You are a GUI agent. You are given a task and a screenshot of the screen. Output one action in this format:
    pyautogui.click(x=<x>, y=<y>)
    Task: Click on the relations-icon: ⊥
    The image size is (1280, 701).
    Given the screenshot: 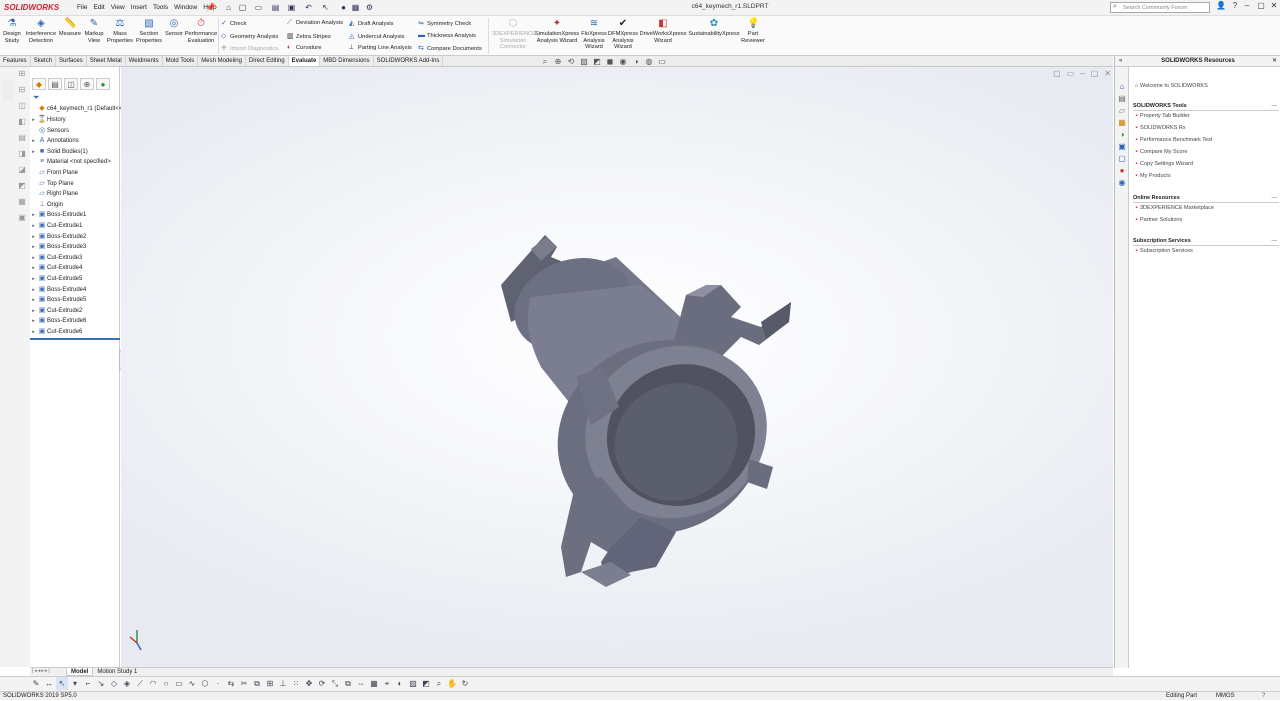 What is the action you would take?
    pyautogui.click(x=283, y=683)
    